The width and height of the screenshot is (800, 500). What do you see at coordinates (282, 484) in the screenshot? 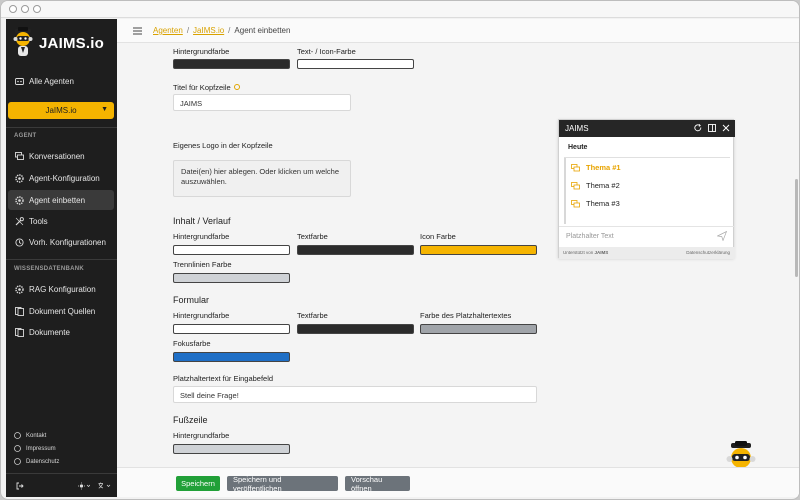
I see `save-publish-button: Speichern und veröffentlichen` at bounding box center [282, 484].